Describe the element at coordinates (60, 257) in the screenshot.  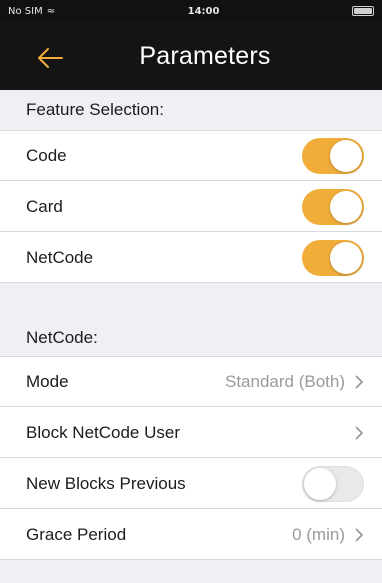
I see `feature-label-netcode: NetCode` at that location.